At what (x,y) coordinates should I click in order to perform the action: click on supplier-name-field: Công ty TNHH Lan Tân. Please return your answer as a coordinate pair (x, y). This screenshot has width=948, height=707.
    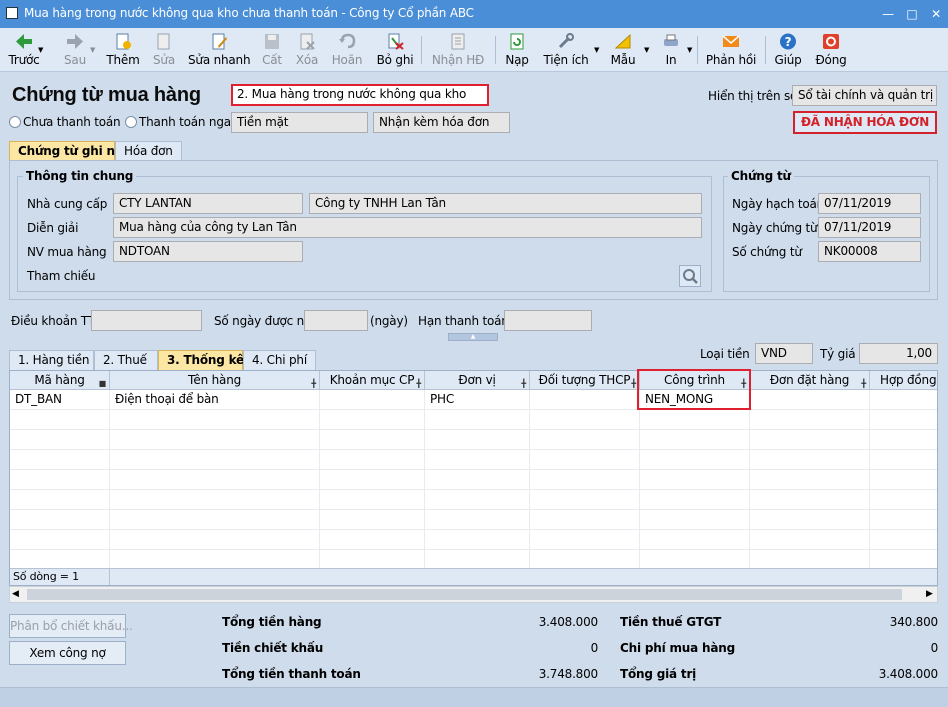
    Looking at the image, I should click on (505, 203).